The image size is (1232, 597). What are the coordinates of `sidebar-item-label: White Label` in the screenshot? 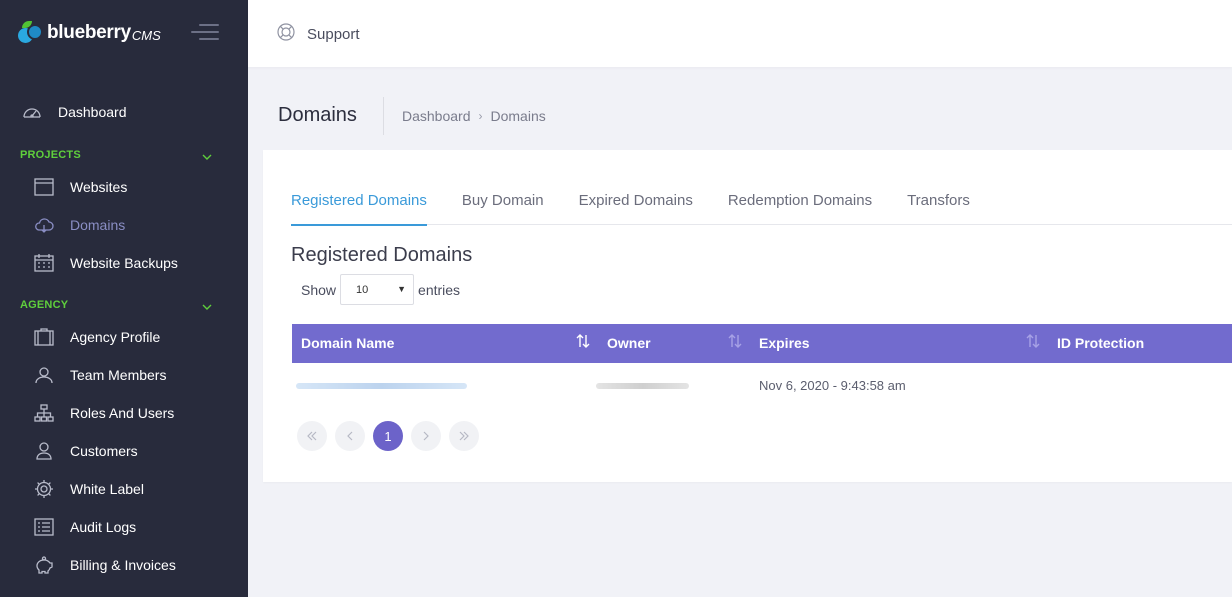 It's located at (107, 489).